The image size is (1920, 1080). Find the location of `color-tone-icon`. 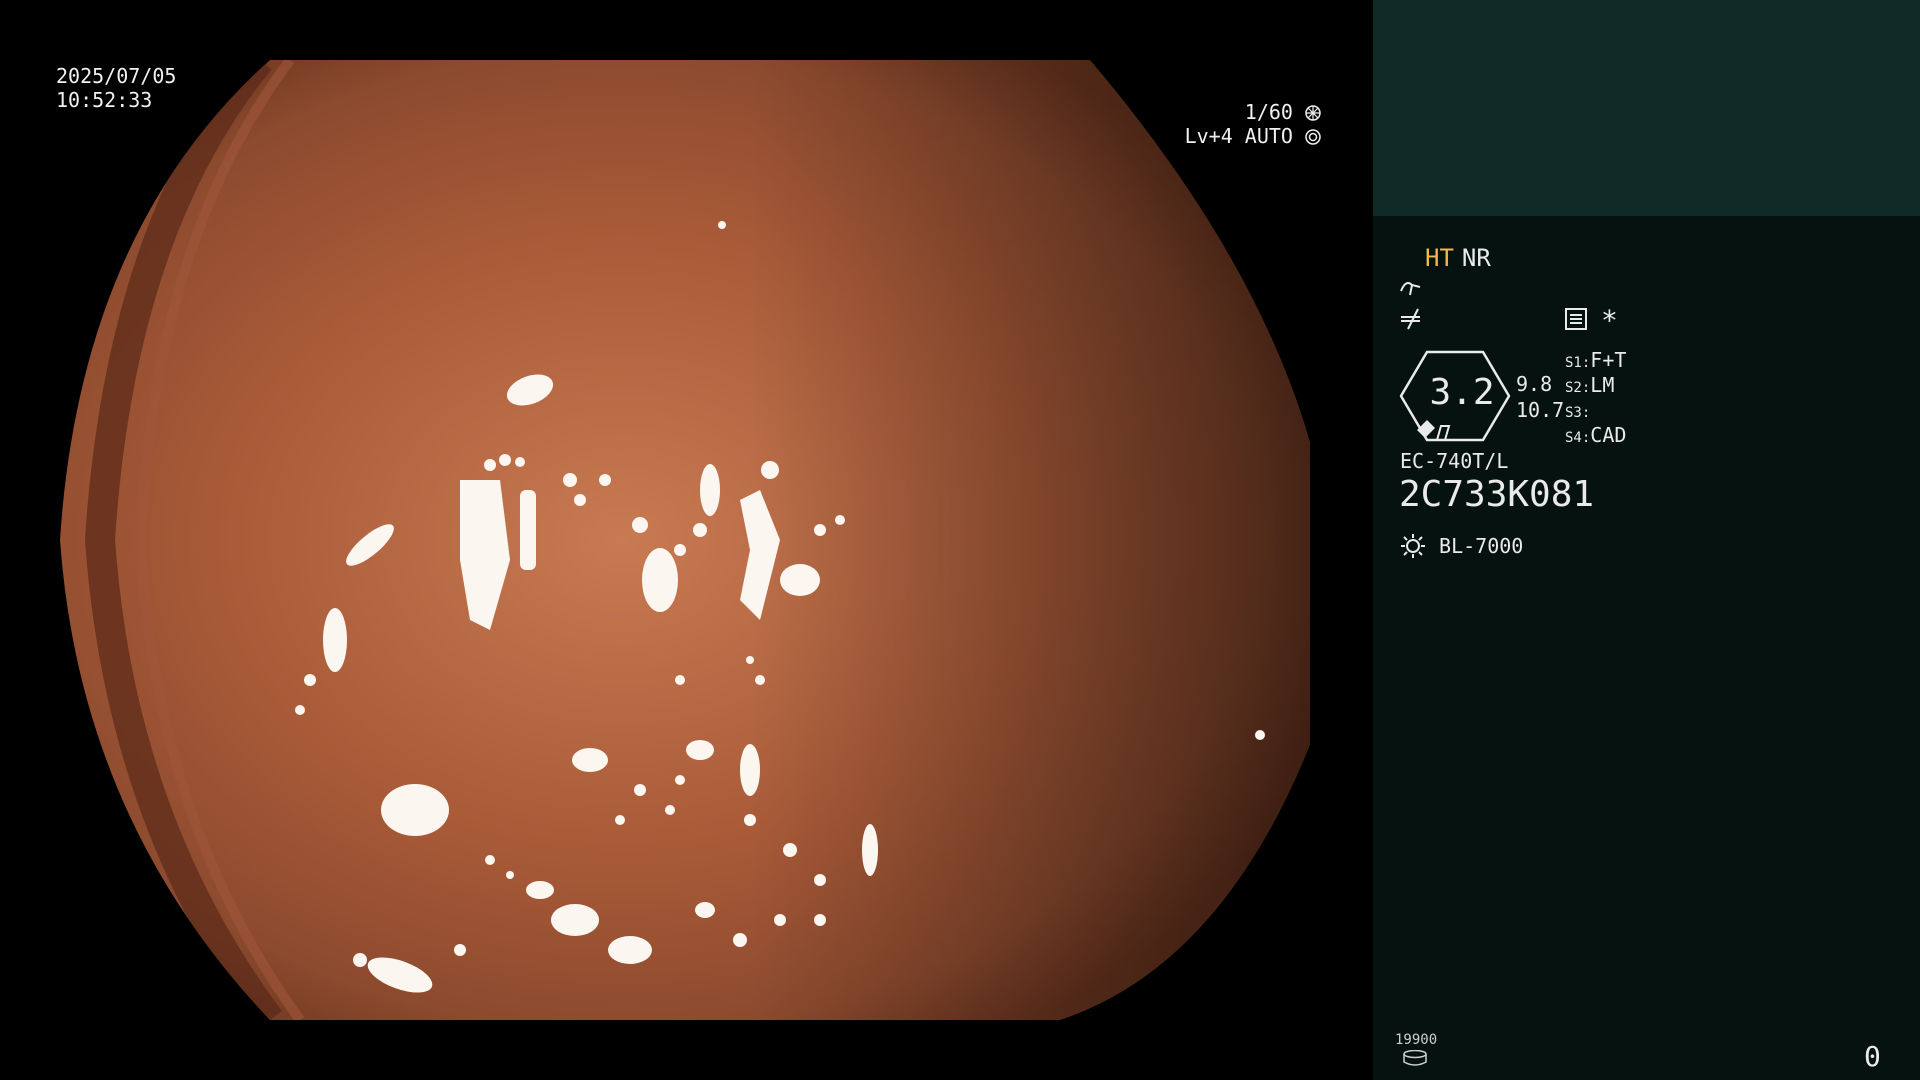

color-tone-icon is located at coordinates (1410, 319).